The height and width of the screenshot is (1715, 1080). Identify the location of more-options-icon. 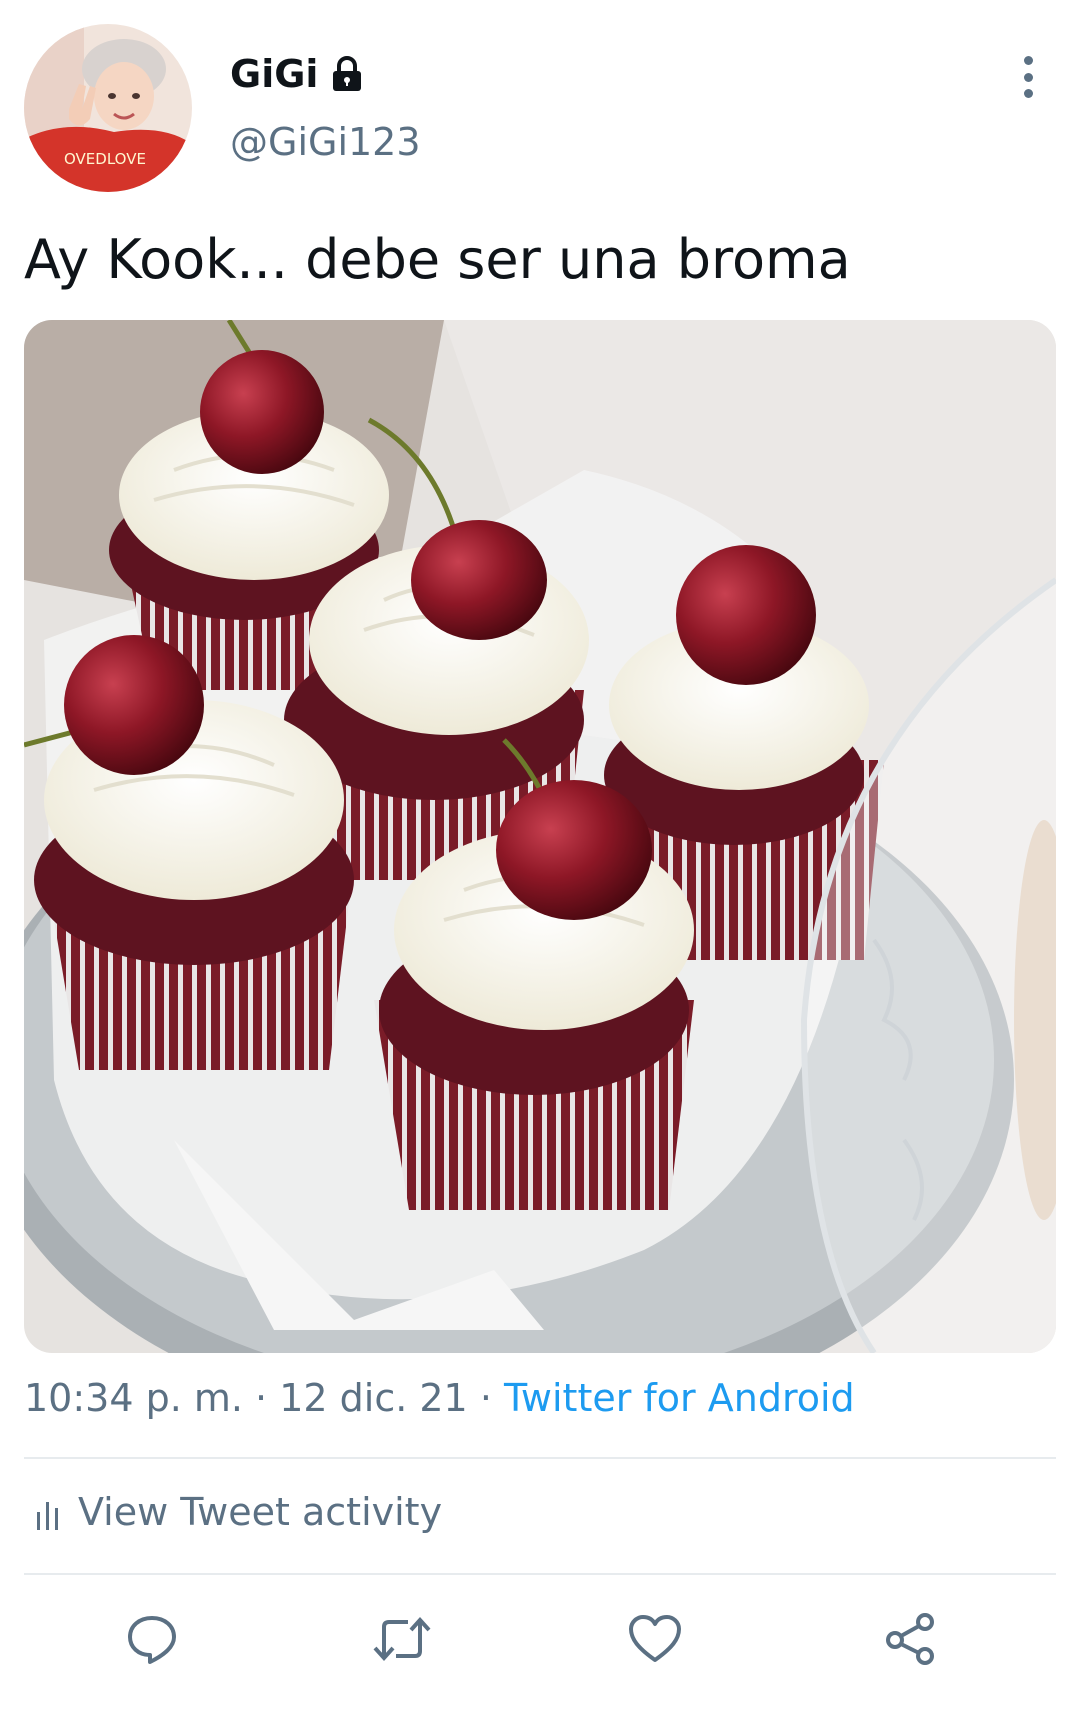
(1028, 77).